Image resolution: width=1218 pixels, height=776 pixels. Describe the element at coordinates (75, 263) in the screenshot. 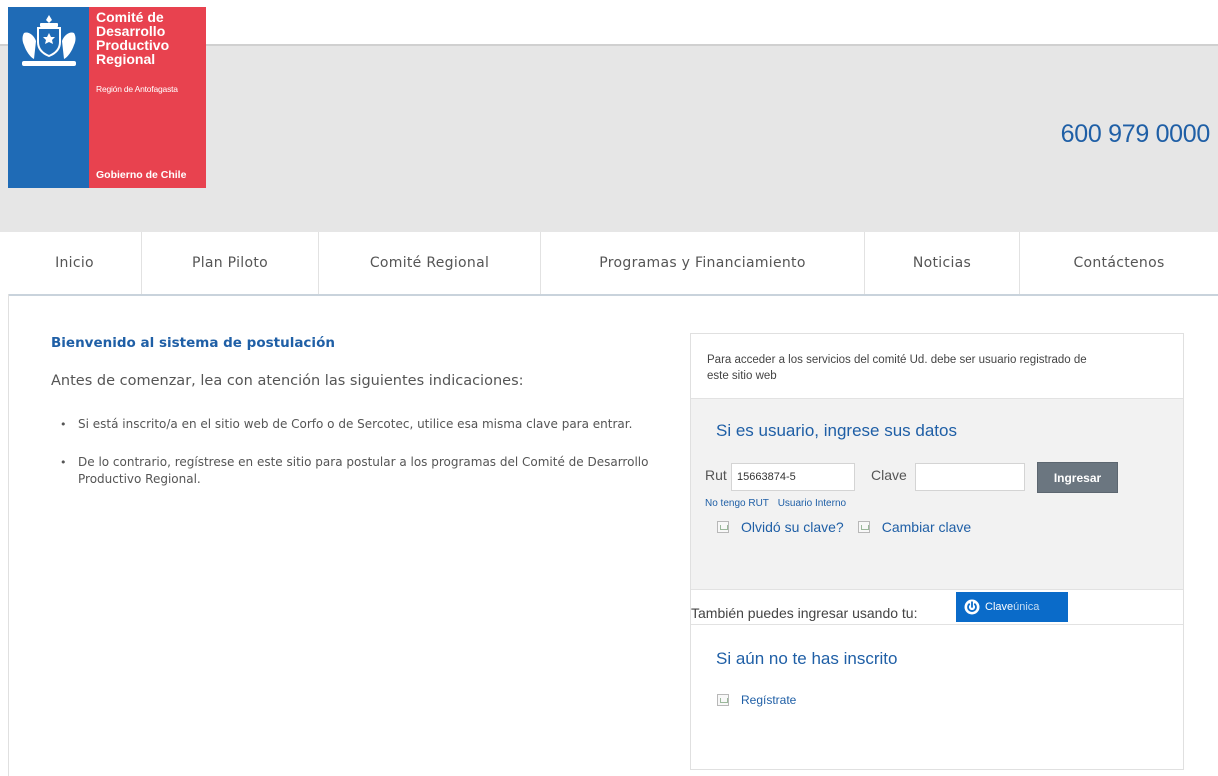

I see `nav-item-inicio: Inicio` at that location.